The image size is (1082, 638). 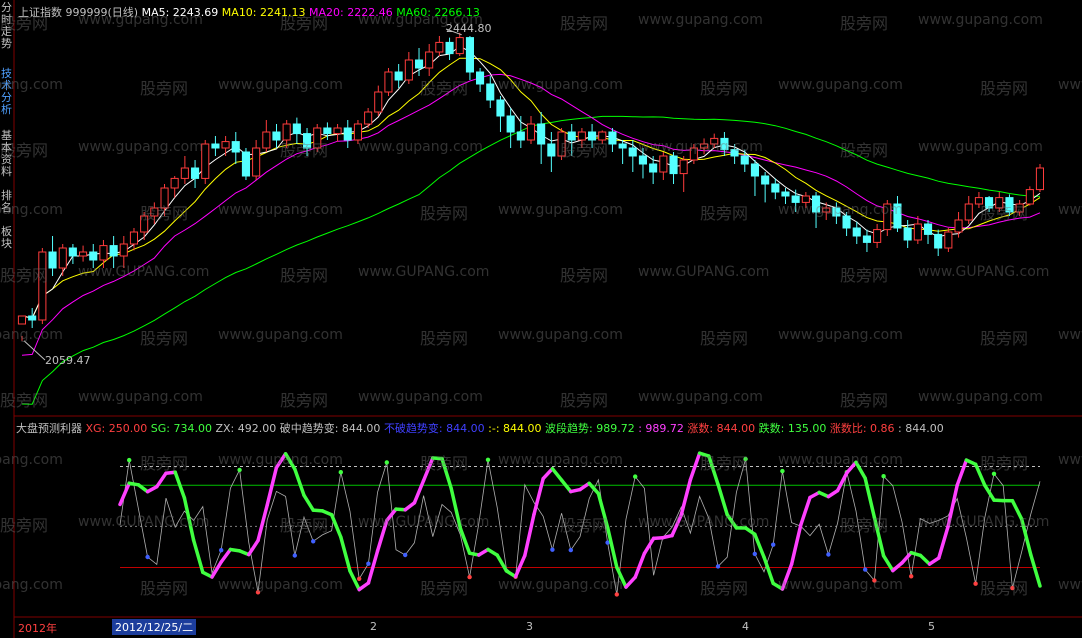 I want to click on tab-ranking-label: 排名, so click(x=6, y=201).